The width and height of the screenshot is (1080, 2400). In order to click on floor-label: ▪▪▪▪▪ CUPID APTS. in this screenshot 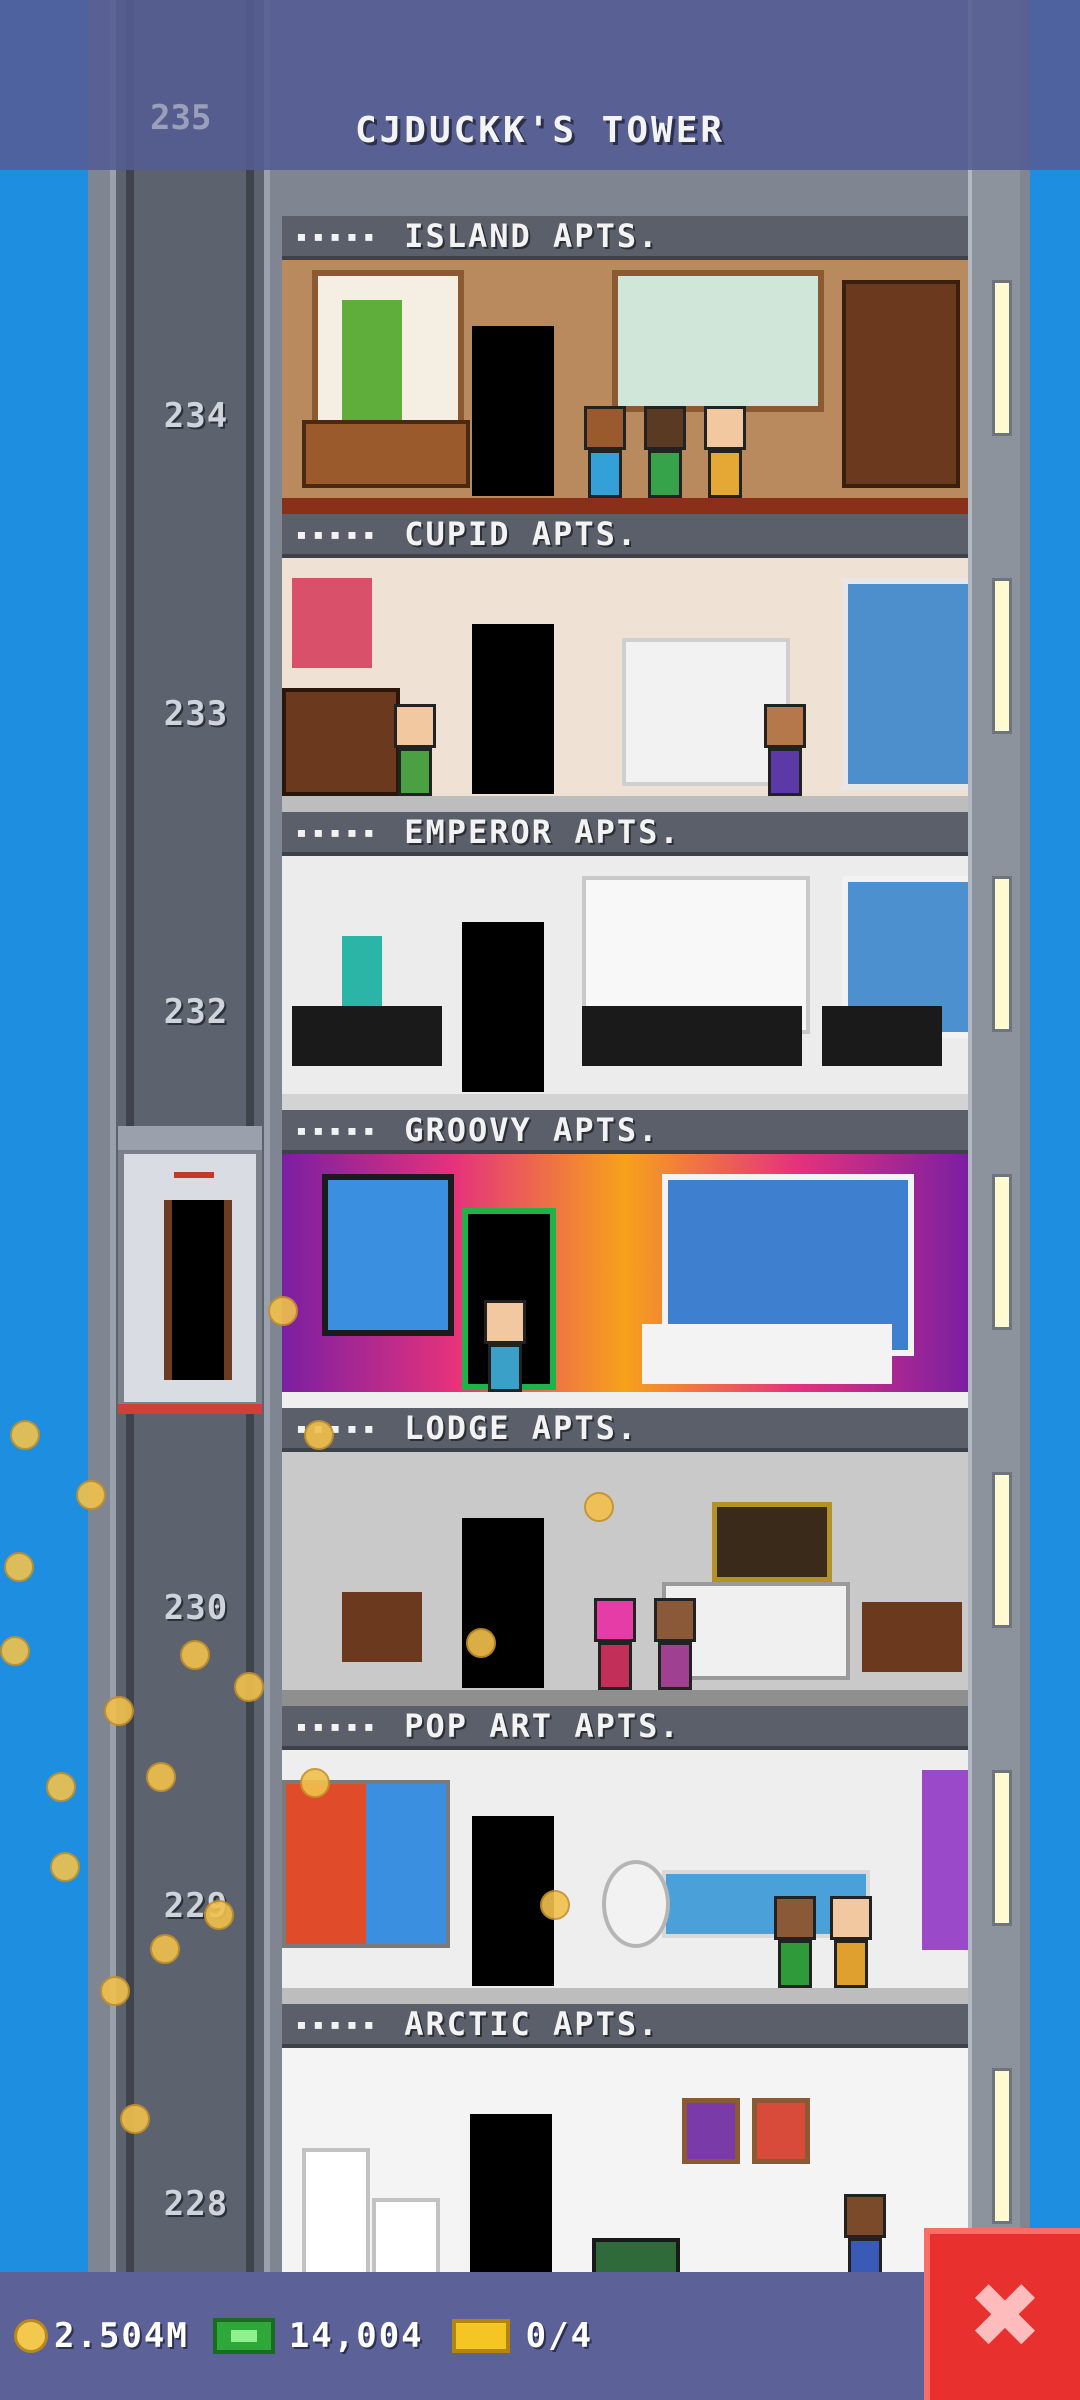, I will do `click(625, 536)`.